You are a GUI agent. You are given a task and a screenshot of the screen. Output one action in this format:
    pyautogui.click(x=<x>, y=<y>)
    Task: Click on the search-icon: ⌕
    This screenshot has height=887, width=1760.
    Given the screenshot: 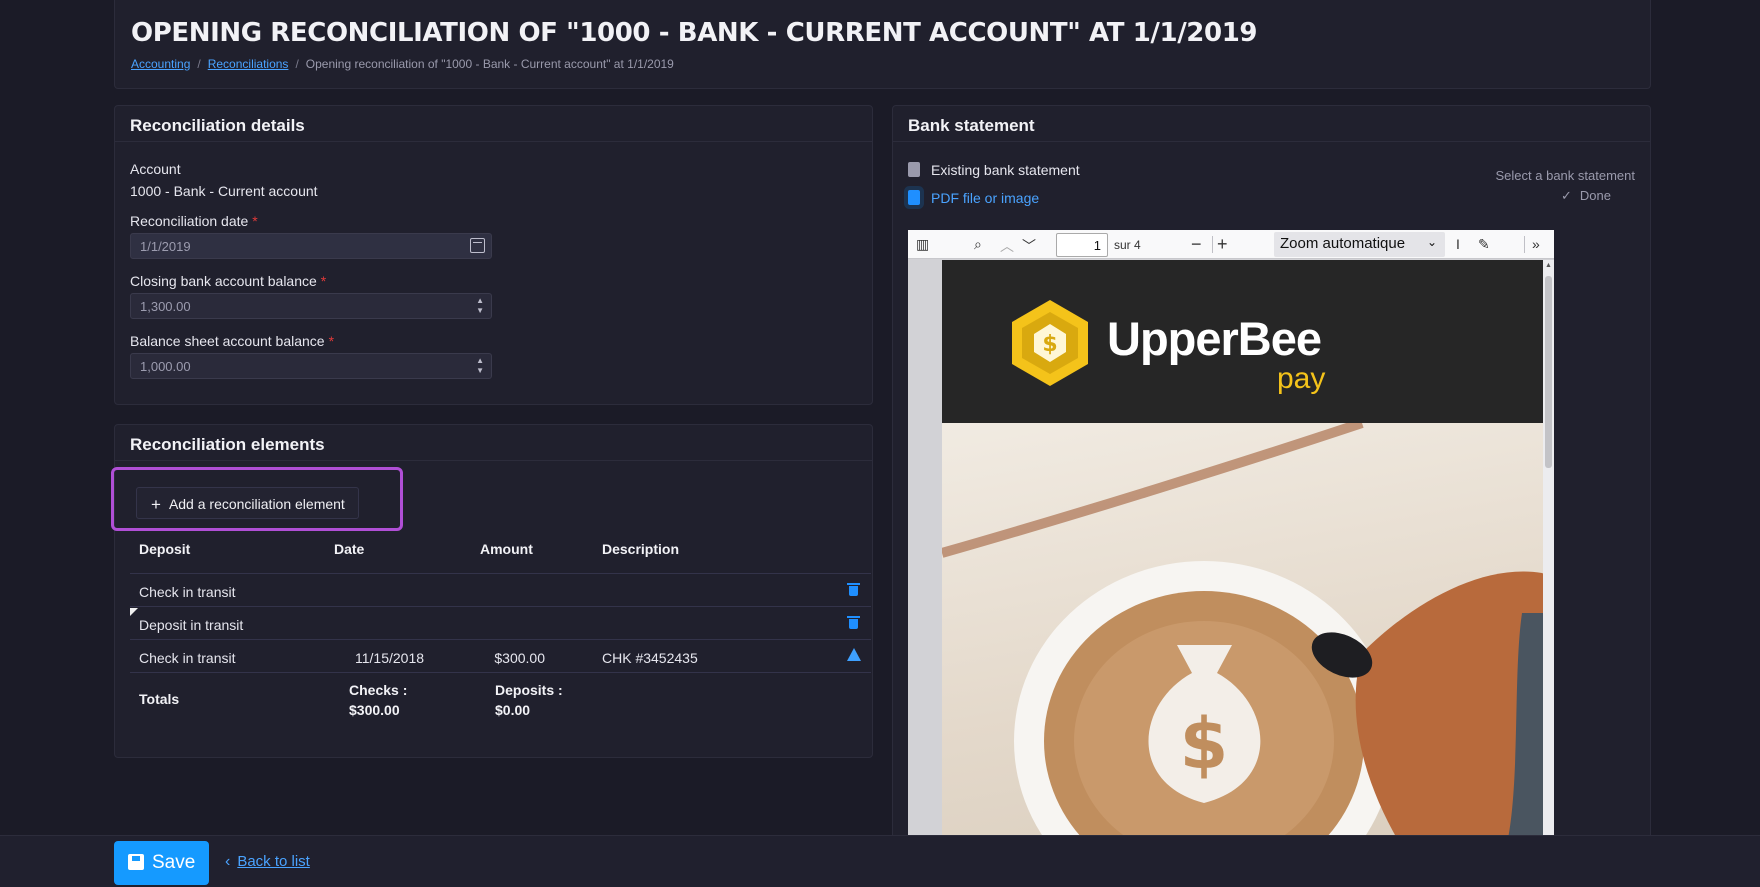 What is the action you would take?
    pyautogui.click(x=978, y=244)
    